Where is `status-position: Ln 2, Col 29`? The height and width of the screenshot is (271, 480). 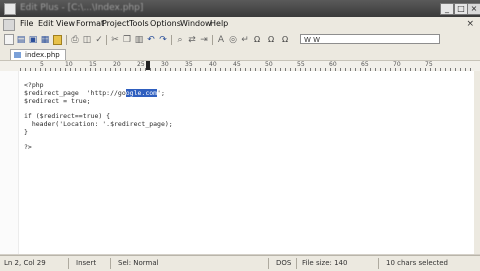
status-position: Ln 2, Col 29 is located at coordinates (25, 263).